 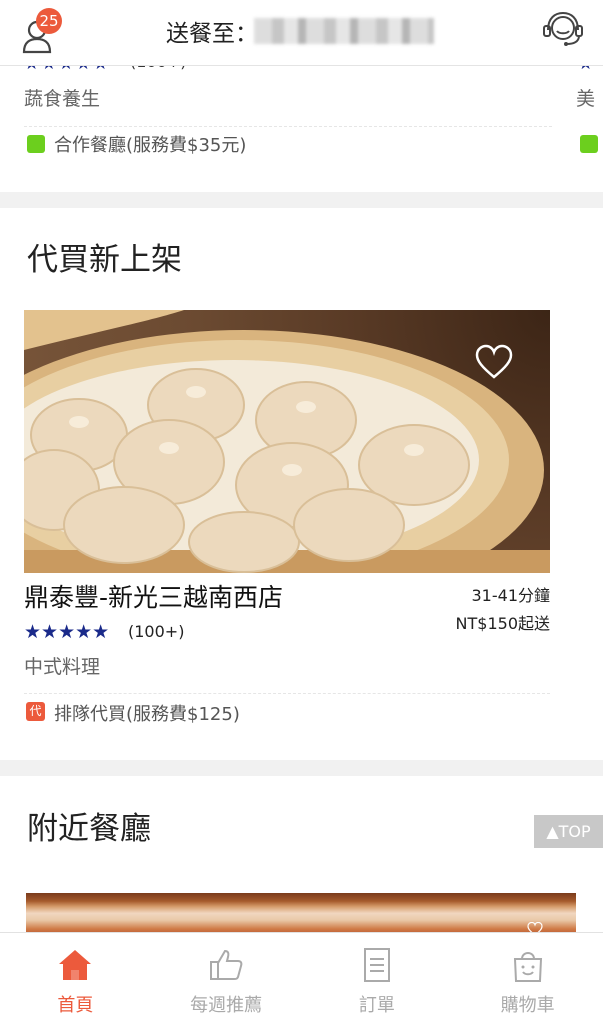 I want to click on nav-label-weekly: 每週推薦, so click(x=226, y=1005).